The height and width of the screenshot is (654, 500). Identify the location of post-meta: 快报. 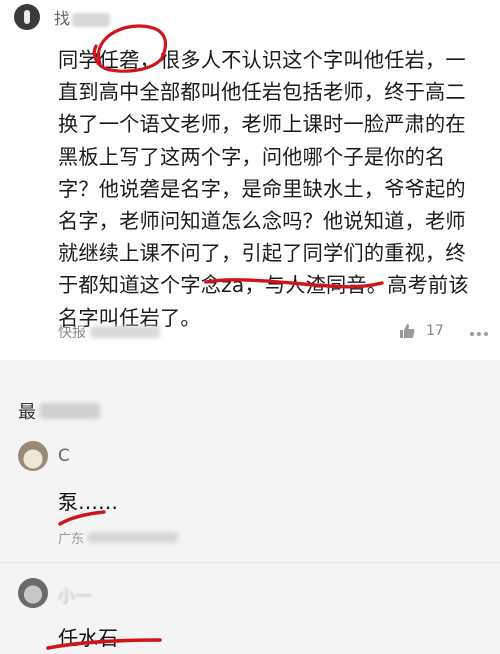
(109, 332).